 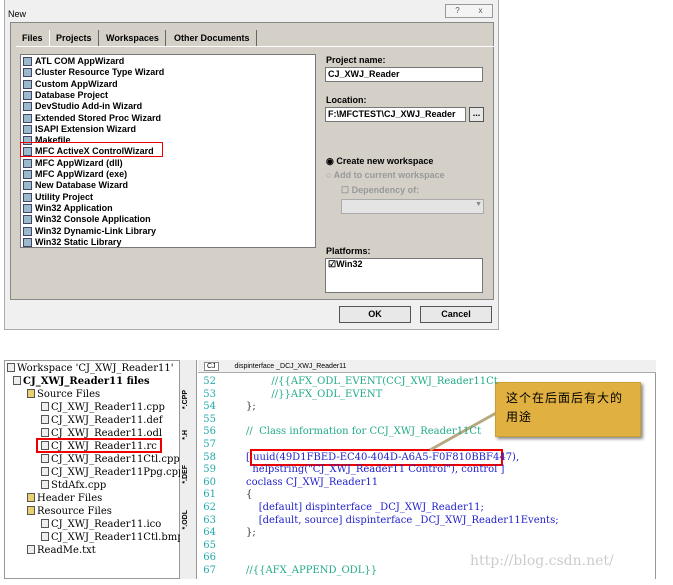 What do you see at coordinates (185, 474) in the screenshot?
I see `tab-def: *.DEF` at bounding box center [185, 474].